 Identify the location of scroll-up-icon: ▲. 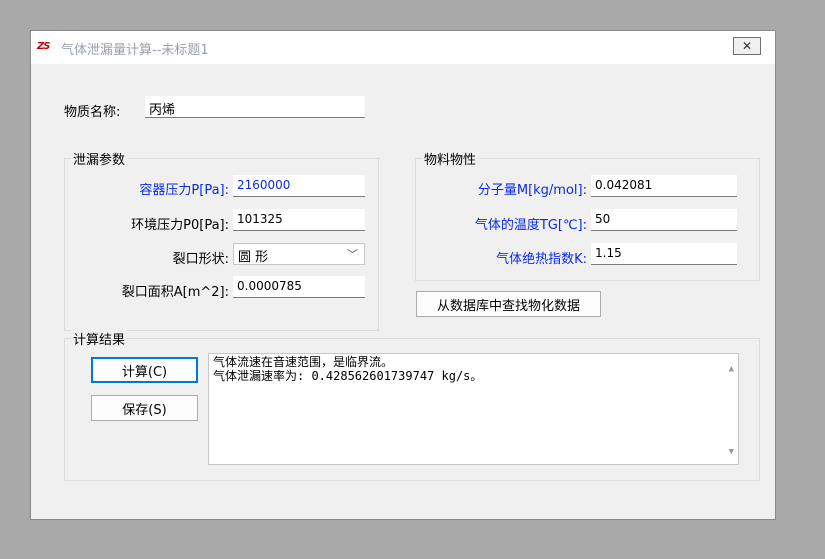
(731, 369).